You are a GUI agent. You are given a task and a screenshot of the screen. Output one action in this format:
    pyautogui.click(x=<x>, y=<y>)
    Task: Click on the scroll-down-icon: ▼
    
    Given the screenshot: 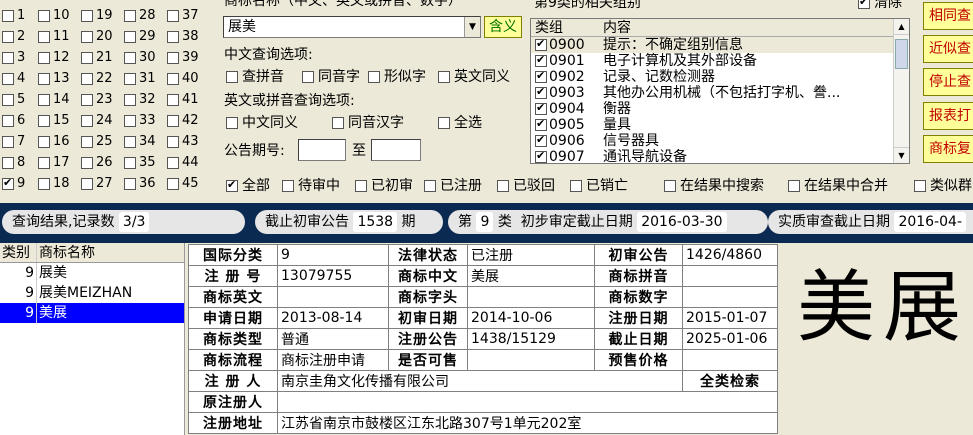 What is the action you would take?
    pyautogui.click(x=901, y=155)
    